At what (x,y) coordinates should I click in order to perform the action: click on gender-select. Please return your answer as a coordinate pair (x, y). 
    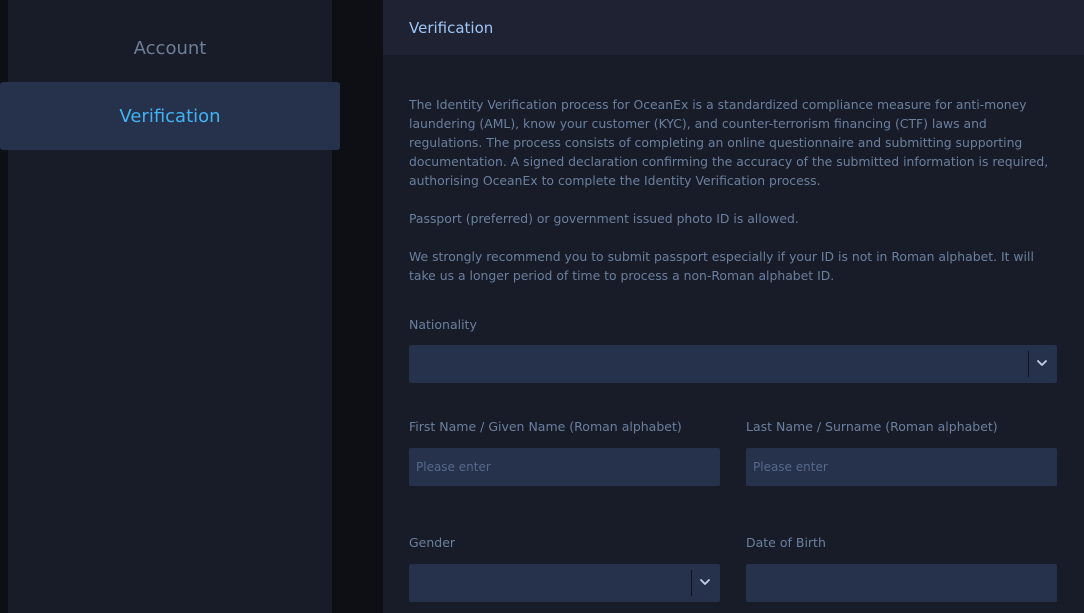
    Looking at the image, I should click on (564, 583).